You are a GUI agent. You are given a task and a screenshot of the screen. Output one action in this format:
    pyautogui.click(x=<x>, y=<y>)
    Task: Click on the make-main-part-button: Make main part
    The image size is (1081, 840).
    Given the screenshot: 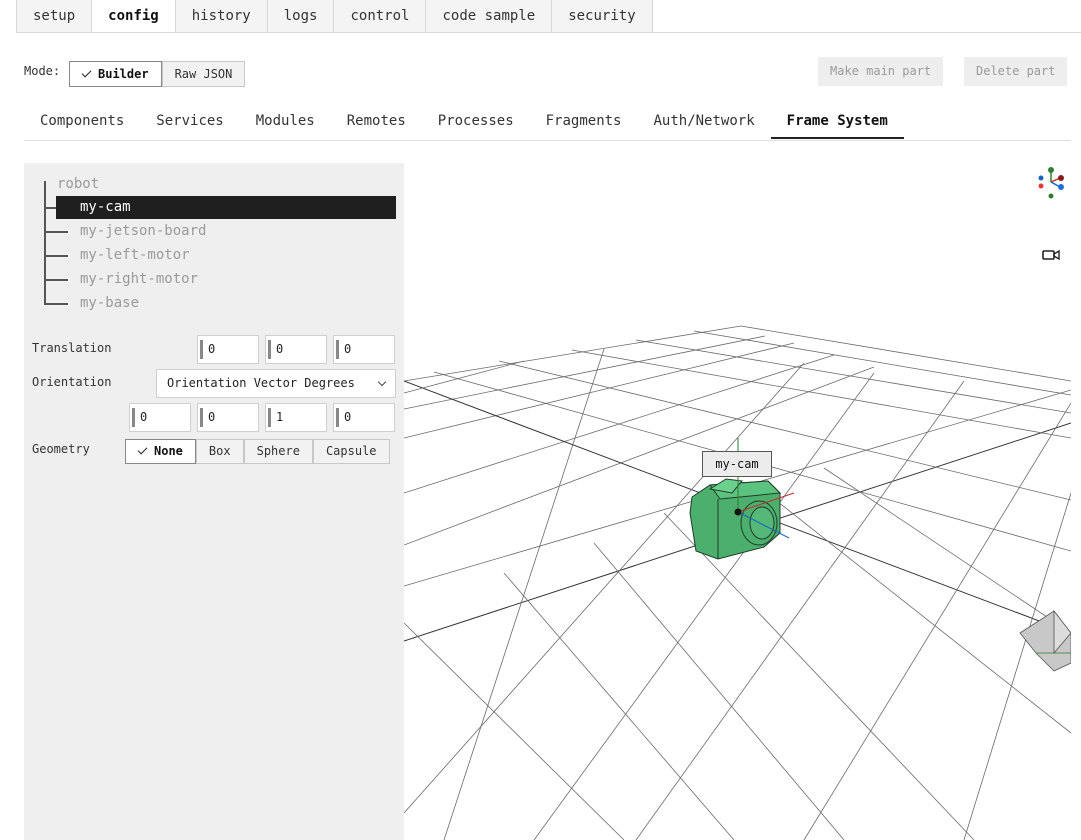 What is the action you would take?
    pyautogui.click(x=881, y=71)
    